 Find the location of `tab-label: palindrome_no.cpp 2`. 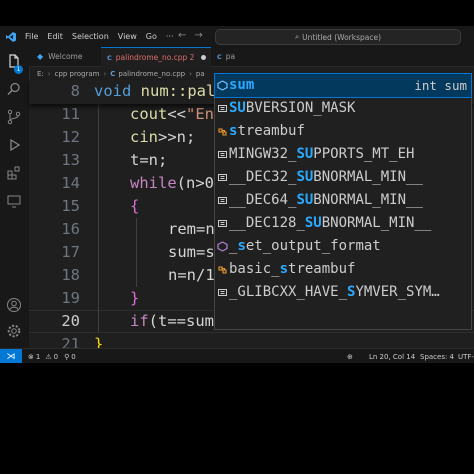

tab-label: palindrome_no.cpp 2 is located at coordinates (155, 57).